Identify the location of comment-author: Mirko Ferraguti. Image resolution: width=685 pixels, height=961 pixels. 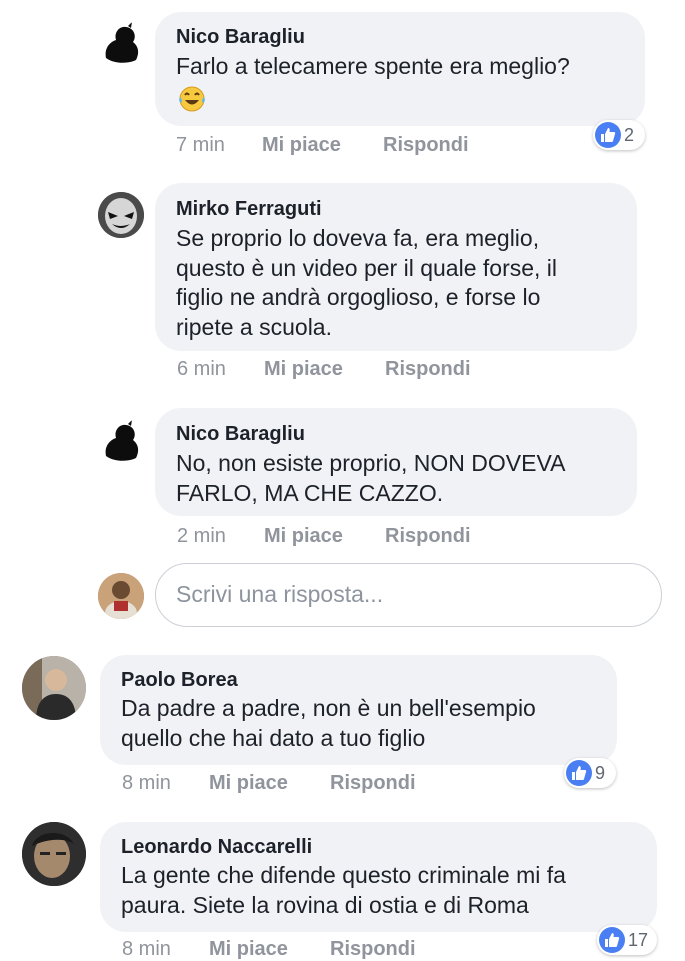
(249, 209).